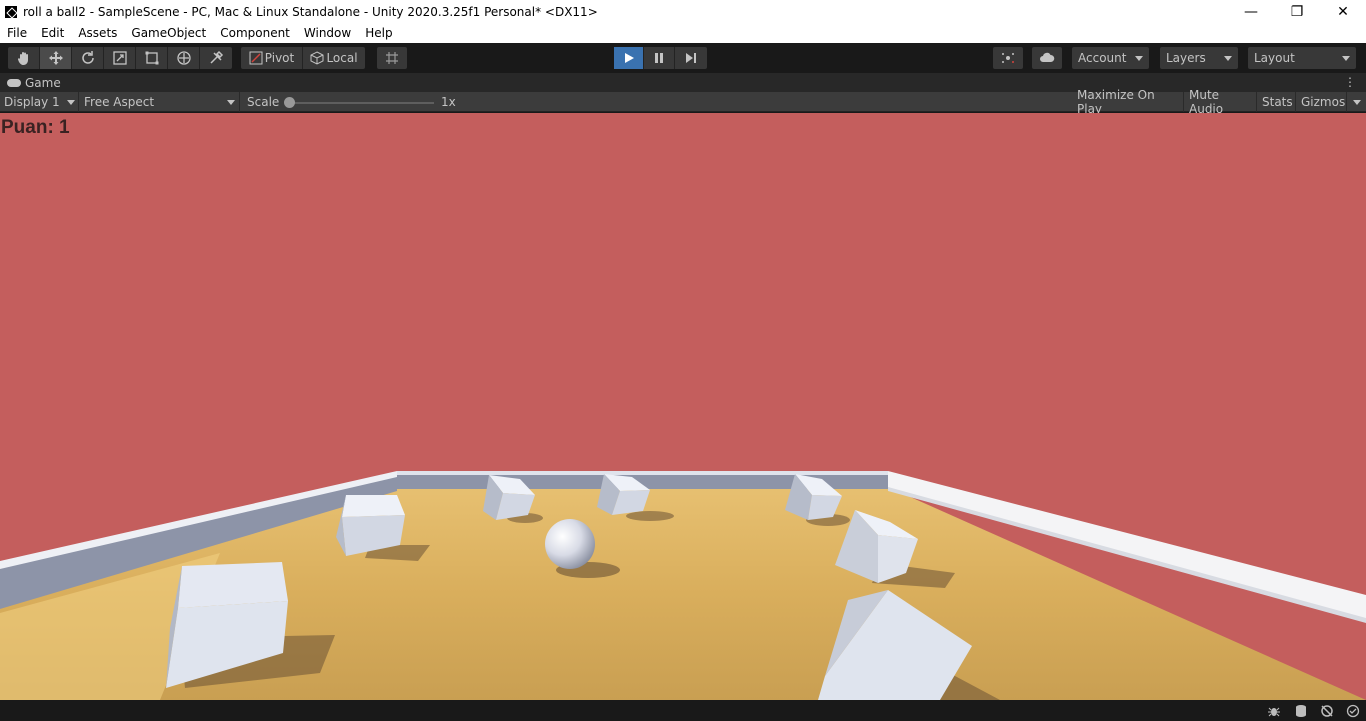  I want to click on menu-gameobject: GameObject, so click(168, 33).